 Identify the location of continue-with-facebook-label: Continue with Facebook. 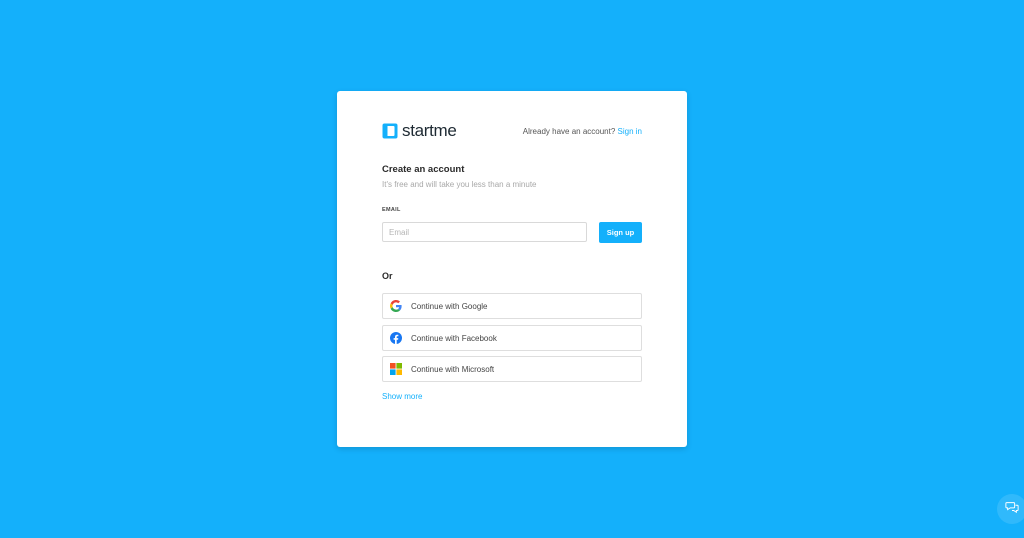
(454, 338).